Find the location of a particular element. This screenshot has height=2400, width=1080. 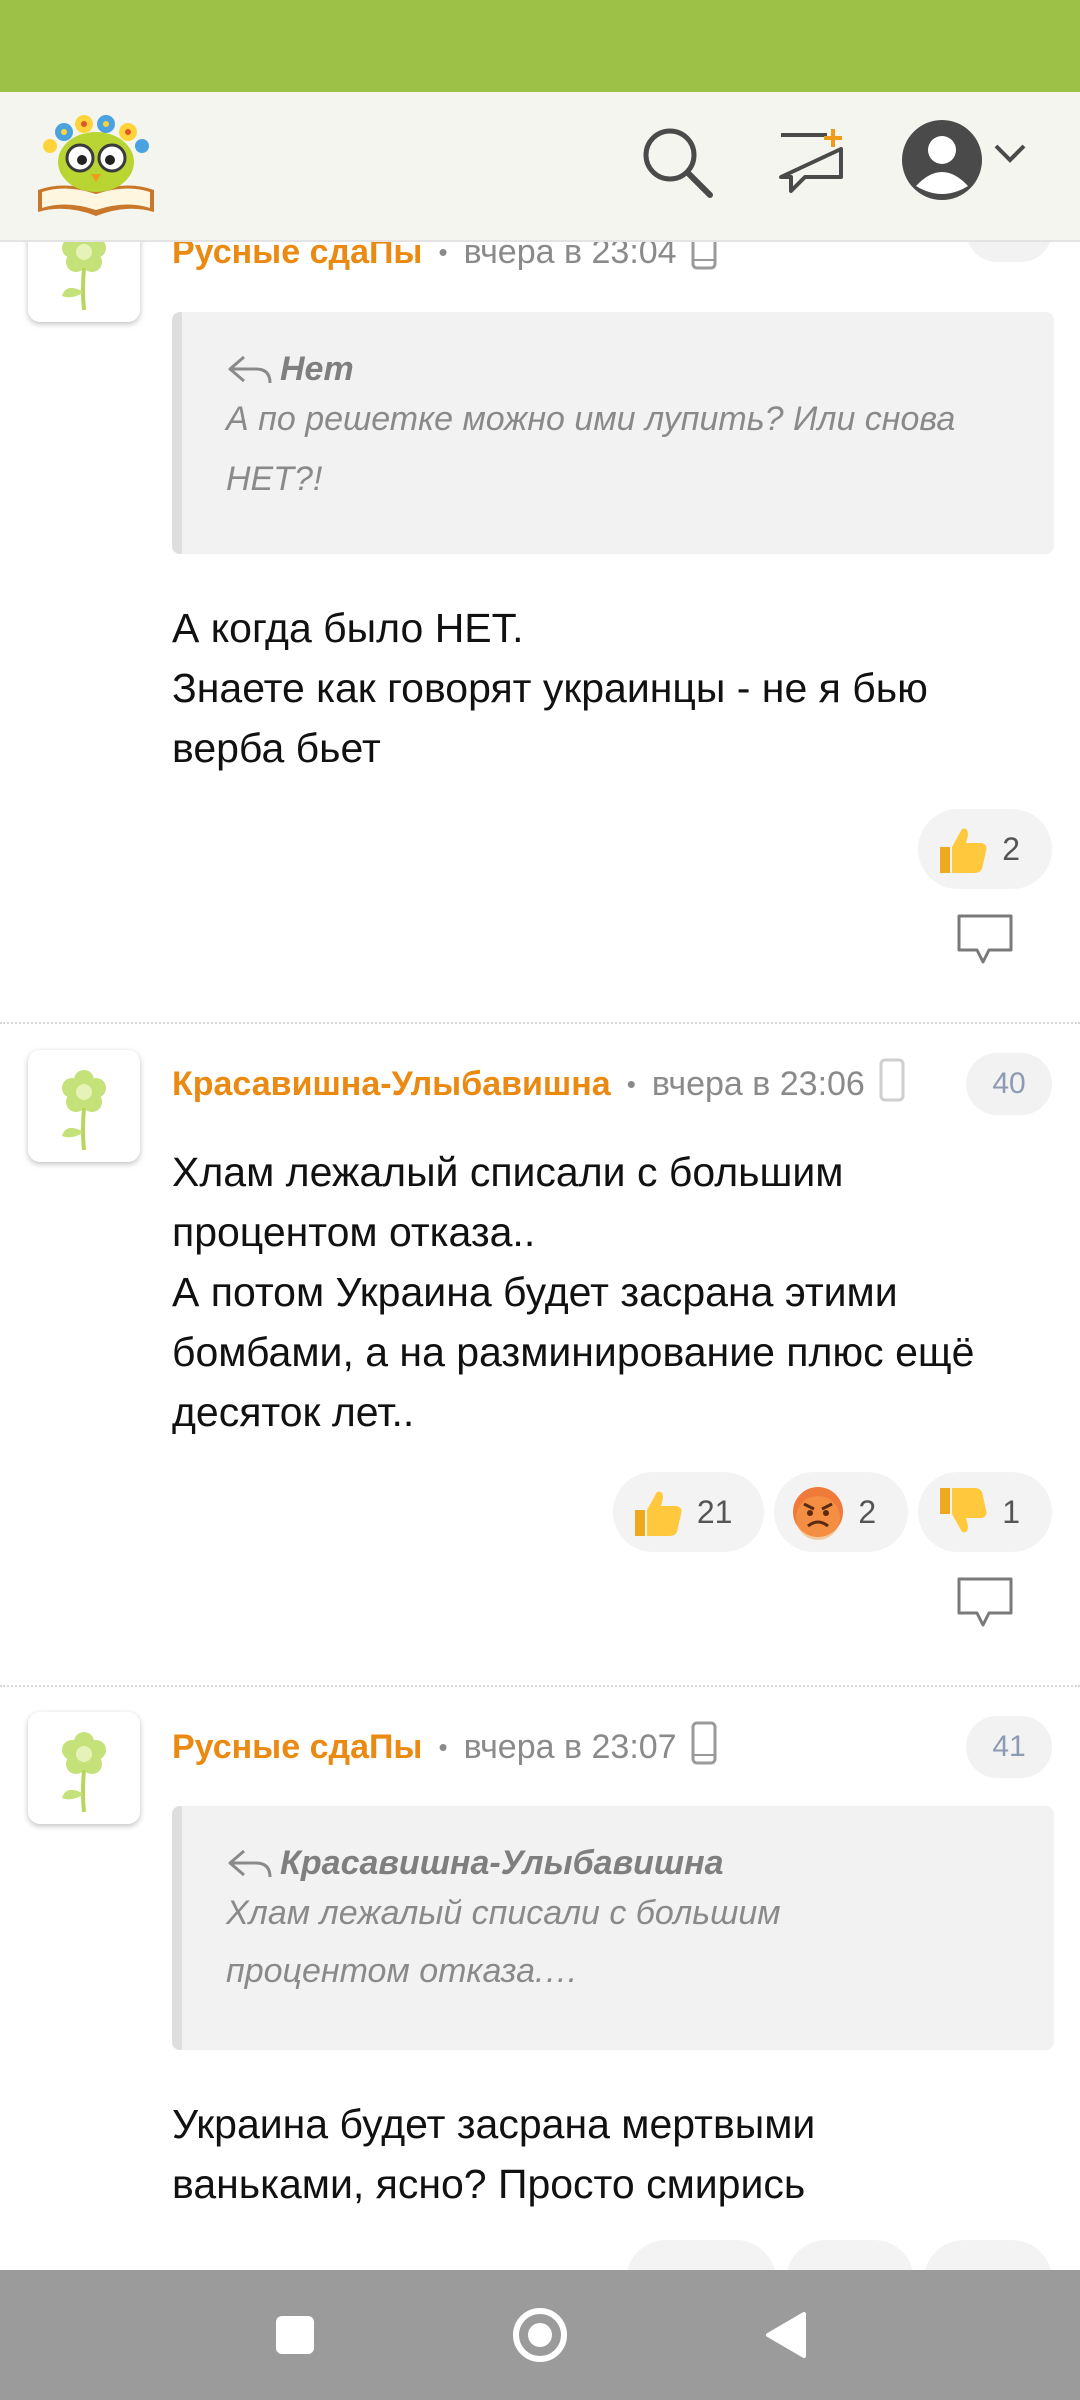

reactions-bar: 2 is located at coordinates (985, 849).